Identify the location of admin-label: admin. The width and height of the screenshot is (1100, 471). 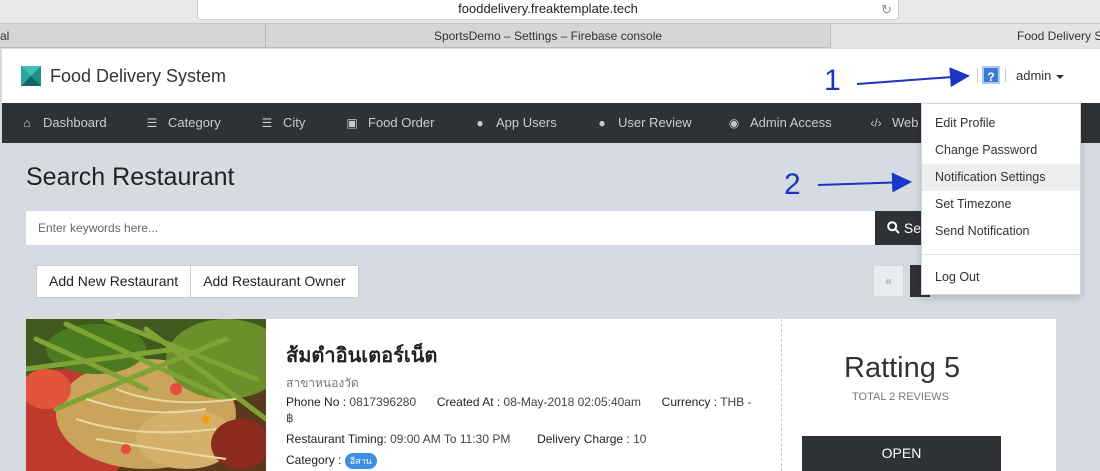
(1034, 75).